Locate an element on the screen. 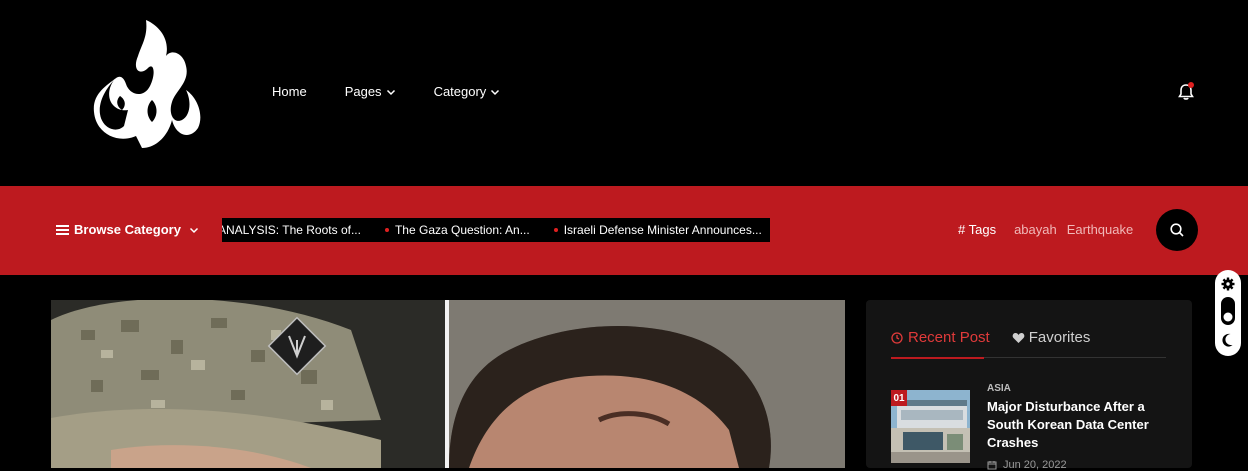  tab-recent-post: Recent Post is located at coordinates (940, 337).